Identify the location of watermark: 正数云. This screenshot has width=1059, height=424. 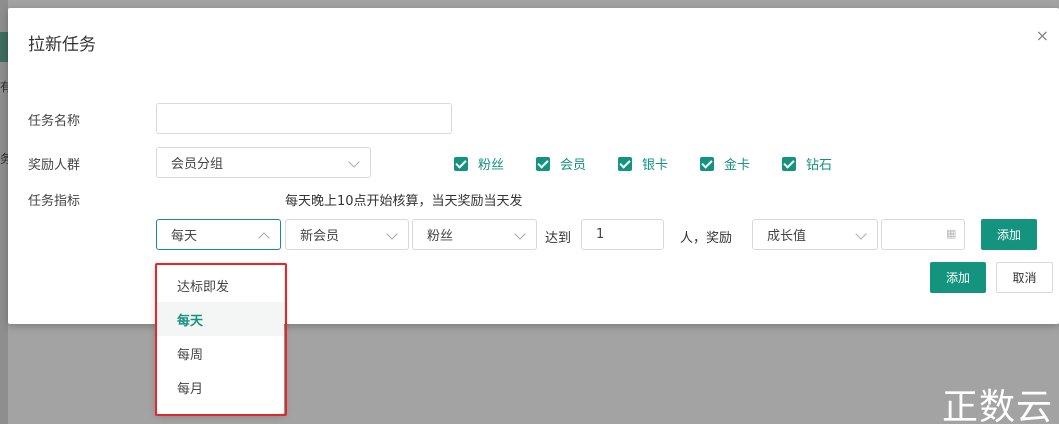
(997, 405).